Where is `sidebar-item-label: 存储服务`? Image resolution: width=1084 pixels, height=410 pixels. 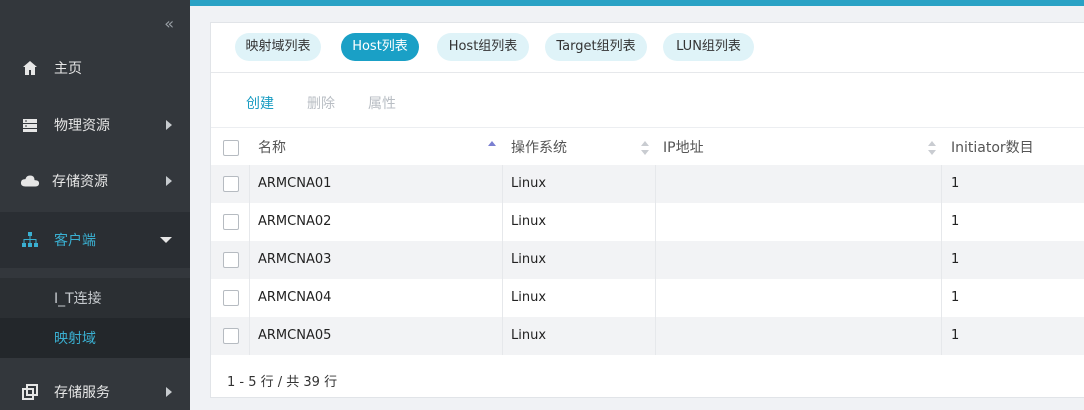 sidebar-item-label: 存储服务 is located at coordinates (82, 393).